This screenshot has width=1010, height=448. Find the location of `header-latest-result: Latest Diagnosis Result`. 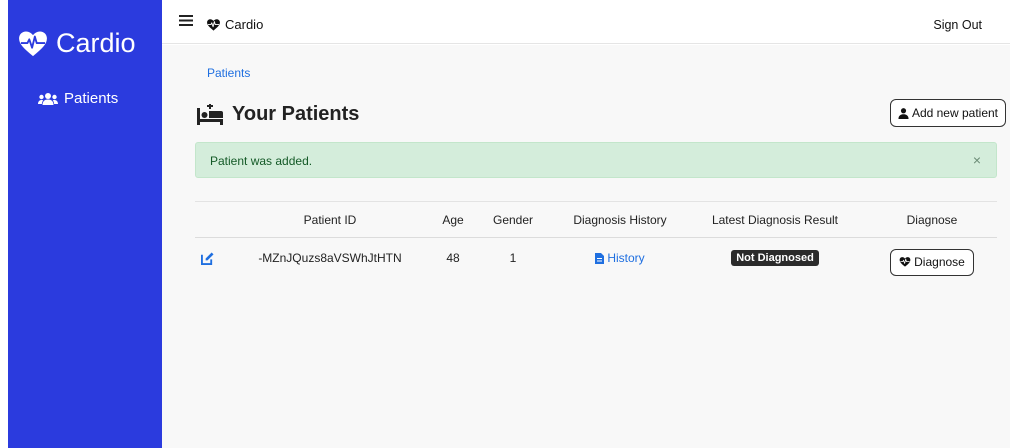

header-latest-result: Latest Diagnosis Result is located at coordinates (775, 219).